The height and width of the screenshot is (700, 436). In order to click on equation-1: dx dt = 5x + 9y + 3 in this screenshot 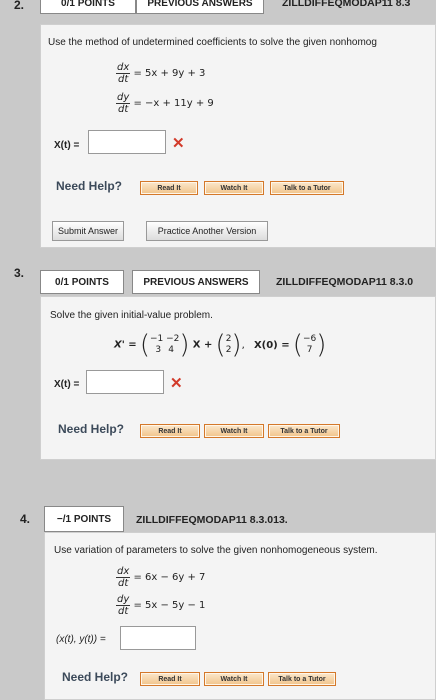, I will do `click(160, 73)`.